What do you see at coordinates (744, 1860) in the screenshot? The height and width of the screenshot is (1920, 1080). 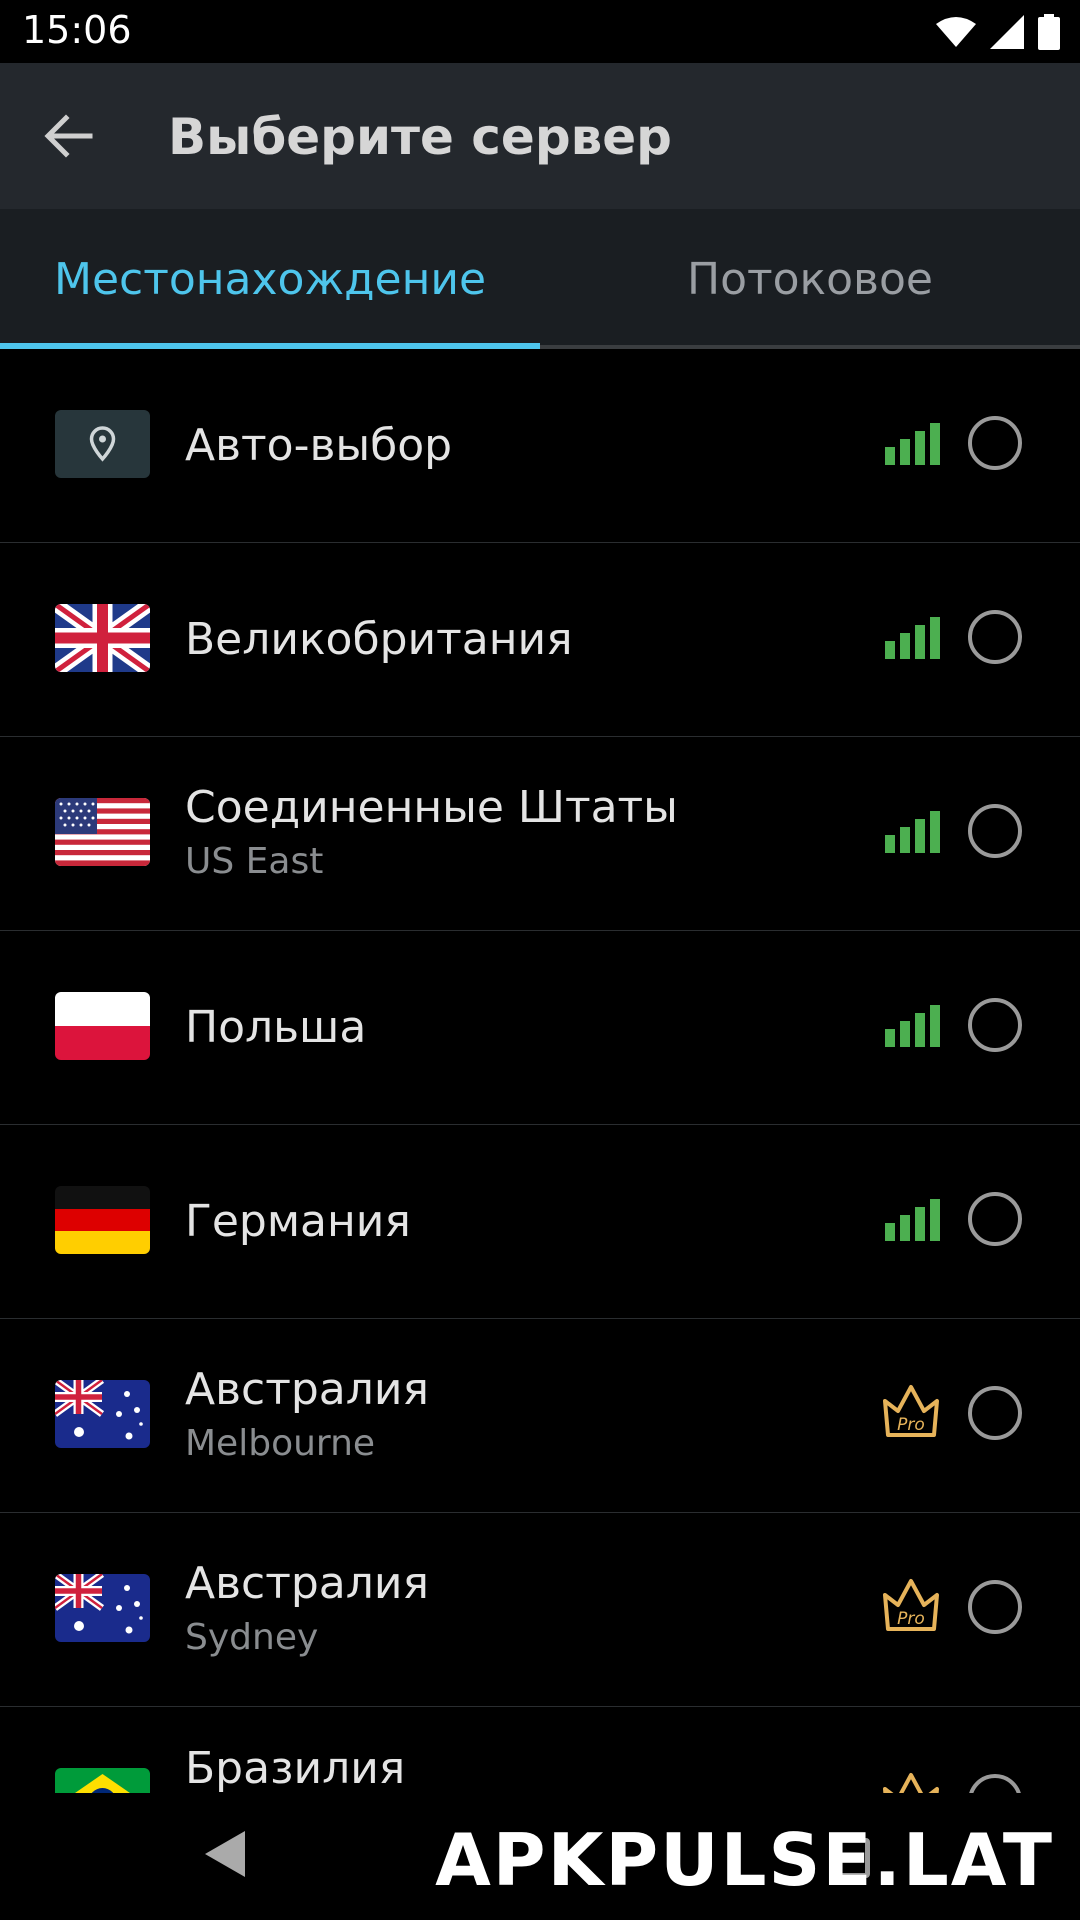 I see `watermark-text: APKPULSE.LAT` at bounding box center [744, 1860].